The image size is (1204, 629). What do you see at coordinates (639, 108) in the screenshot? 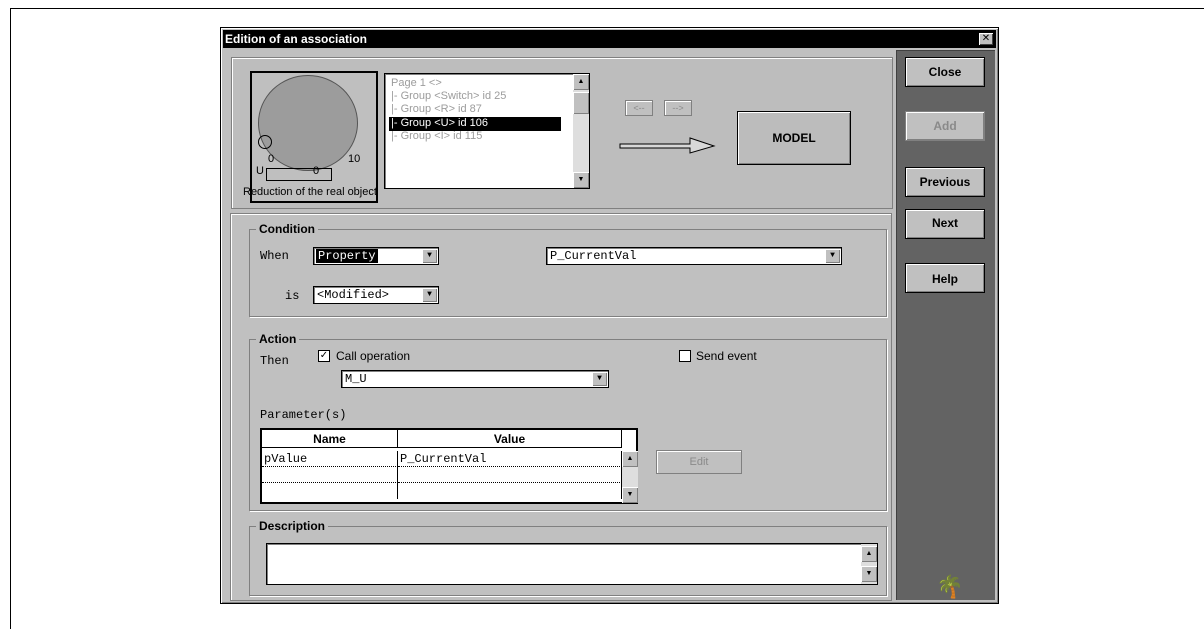
I see `nav-prev-button: <--` at bounding box center [639, 108].